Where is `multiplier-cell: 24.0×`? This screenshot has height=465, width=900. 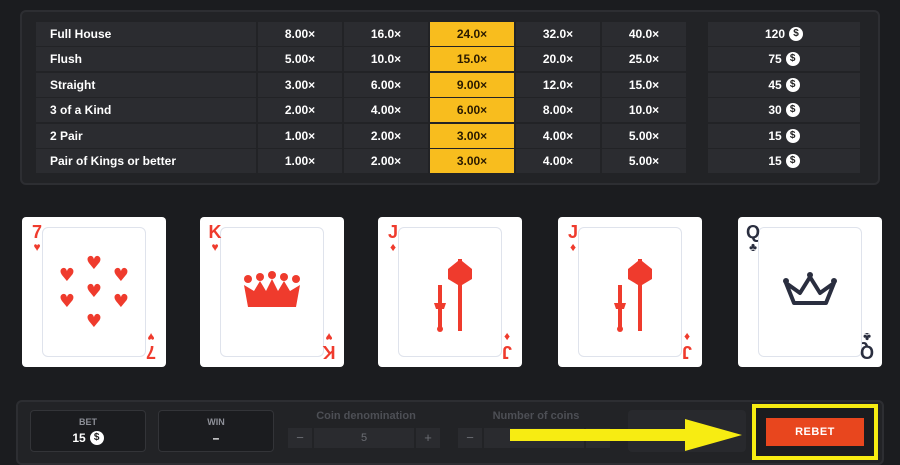
multiplier-cell: 24.0× is located at coordinates (472, 34).